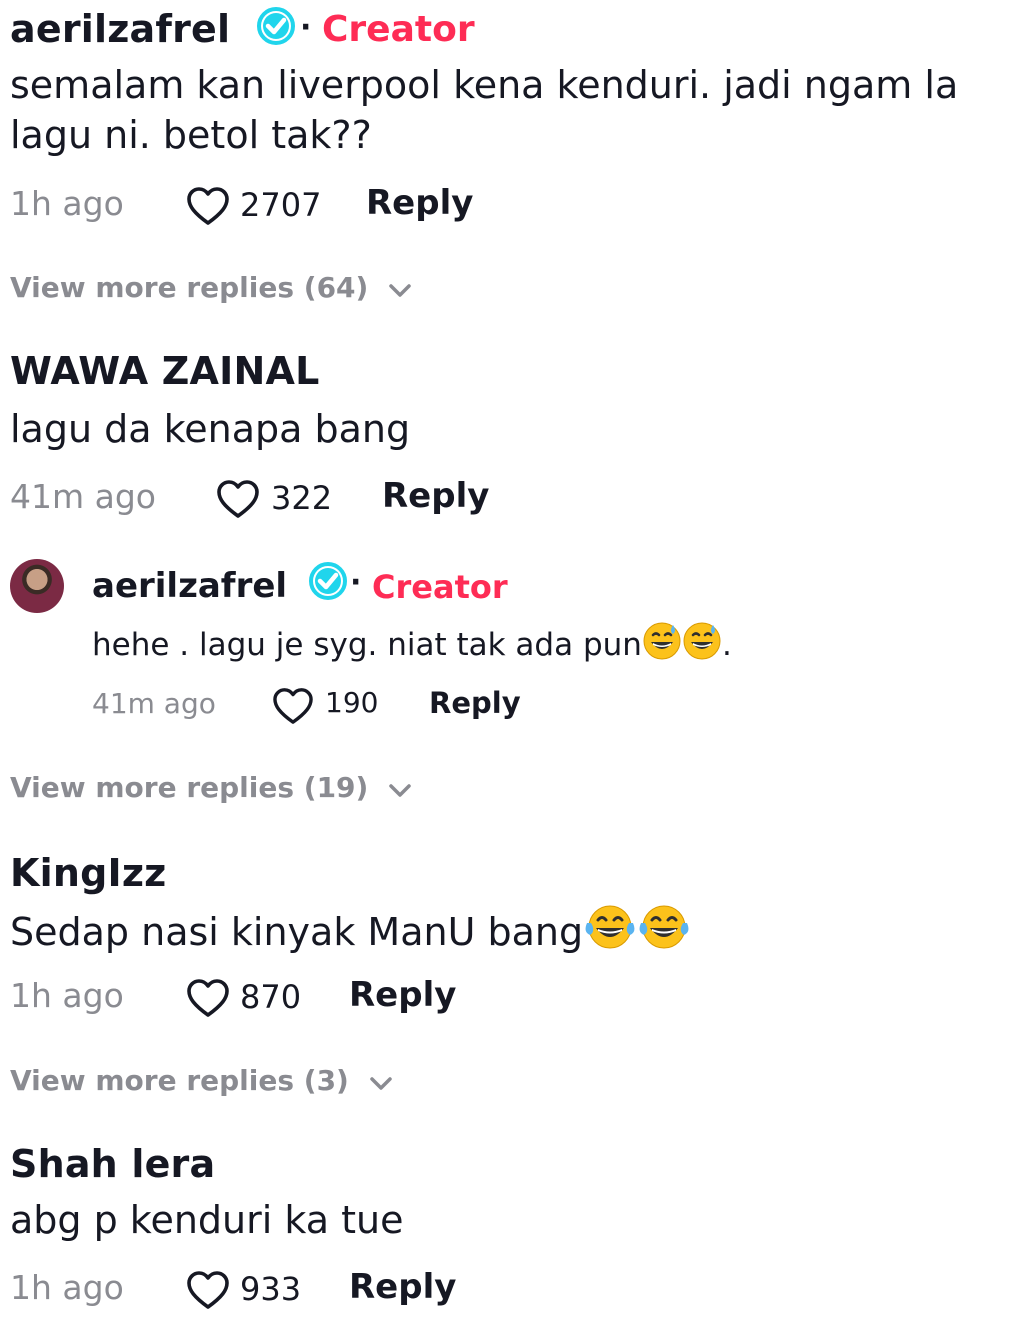 This screenshot has height=1336, width=1029. What do you see at coordinates (120, 29) in the screenshot?
I see `comment-author: aerilzafrel` at bounding box center [120, 29].